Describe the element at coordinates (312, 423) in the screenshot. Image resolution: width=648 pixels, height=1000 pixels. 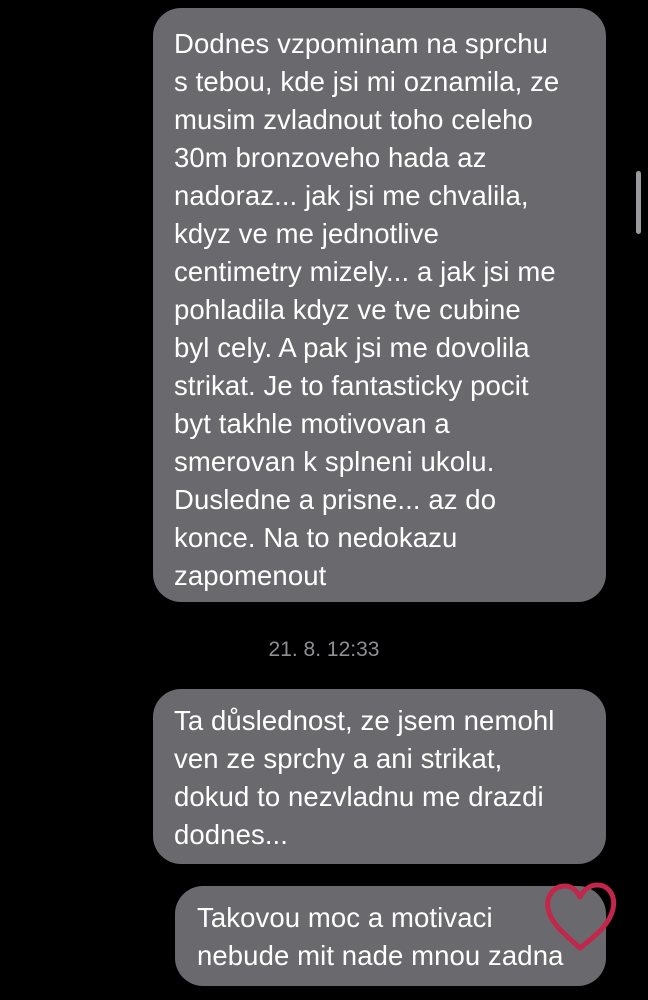
I see `message-line: byt takhle motivovan a` at that location.